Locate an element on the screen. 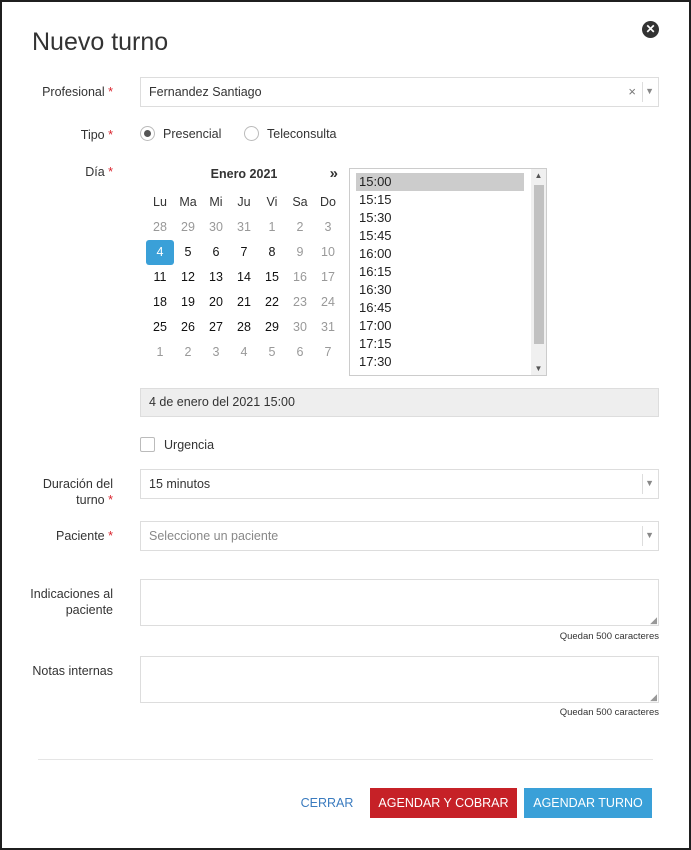  notas-textarea: ◢ is located at coordinates (399, 679).